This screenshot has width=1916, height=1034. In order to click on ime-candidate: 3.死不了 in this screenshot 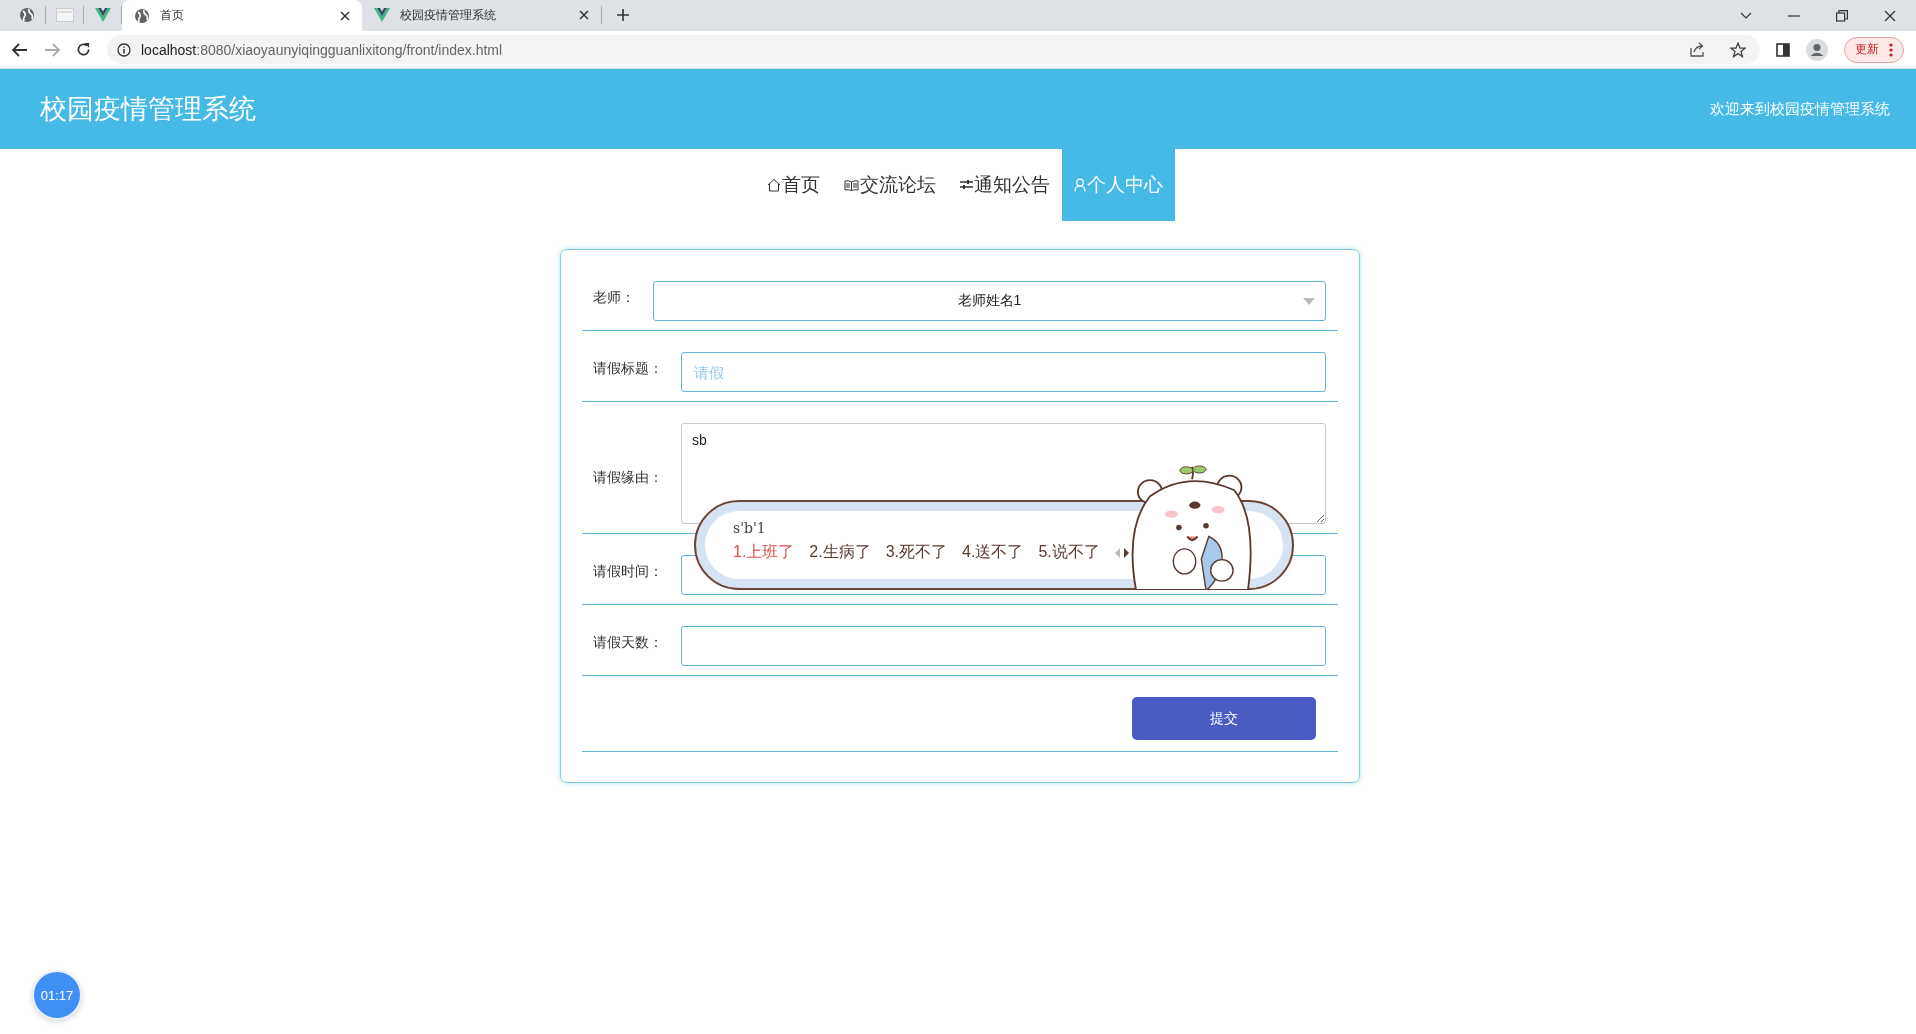, I will do `click(916, 552)`.